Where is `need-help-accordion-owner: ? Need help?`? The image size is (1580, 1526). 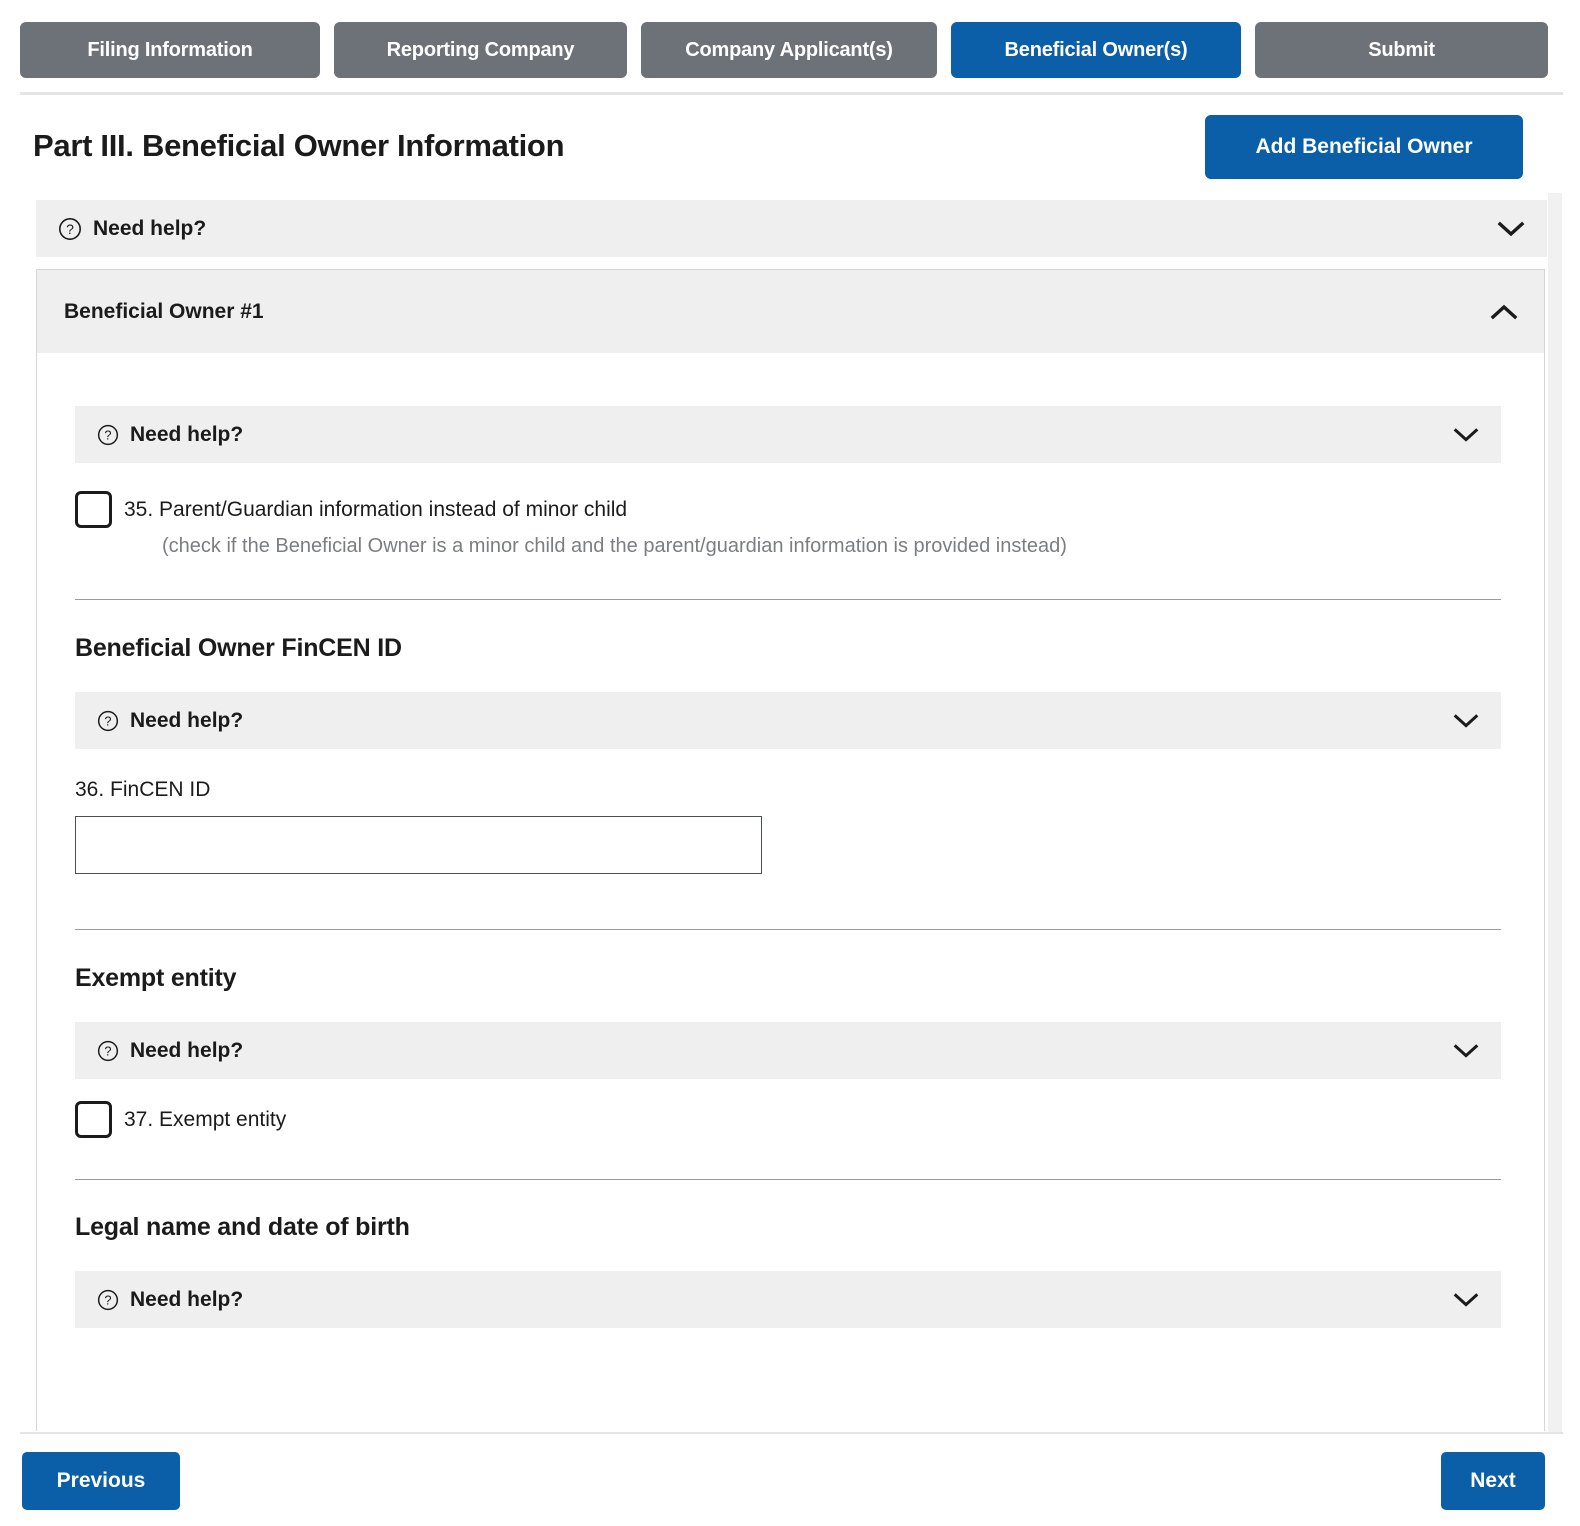 need-help-accordion-owner: ? Need help? is located at coordinates (788, 434).